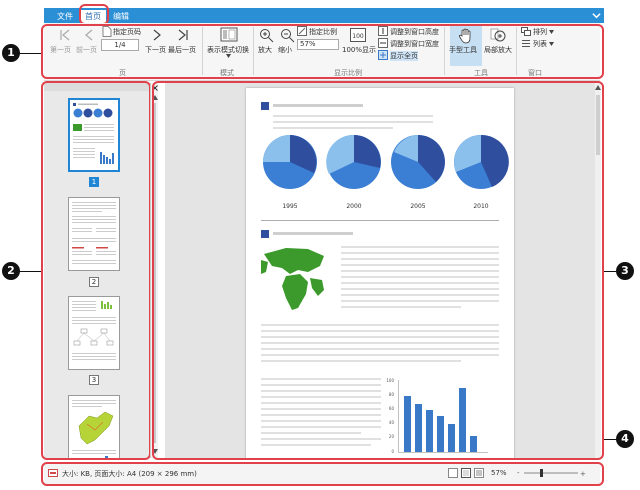 Image resolution: width=640 pixels, height=490 pixels. What do you see at coordinates (596, 15) in the screenshot?
I see `chevron-down-icon` at bounding box center [596, 15].